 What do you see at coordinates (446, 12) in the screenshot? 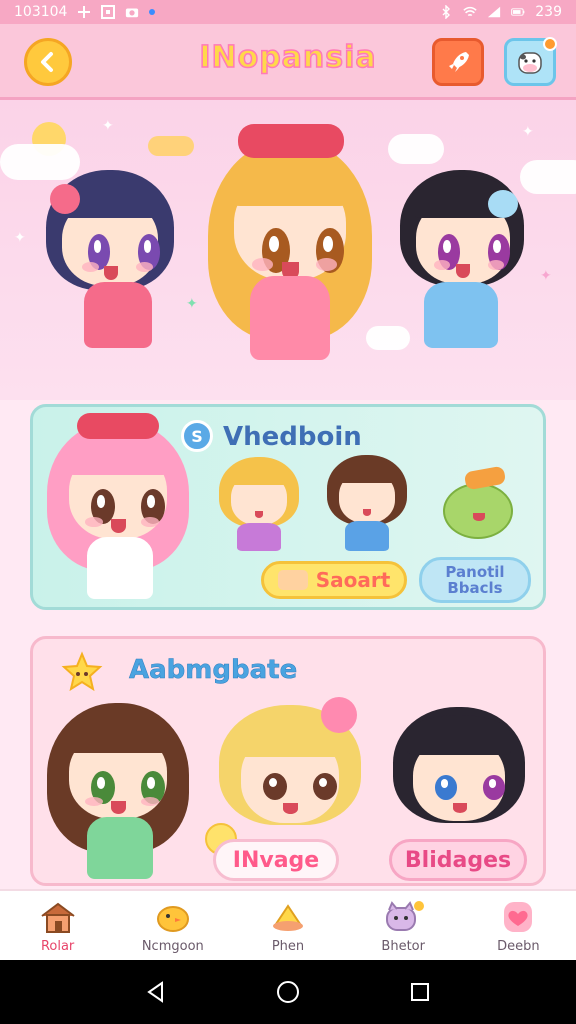
I see `bluetooth-icon` at bounding box center [446, 12].